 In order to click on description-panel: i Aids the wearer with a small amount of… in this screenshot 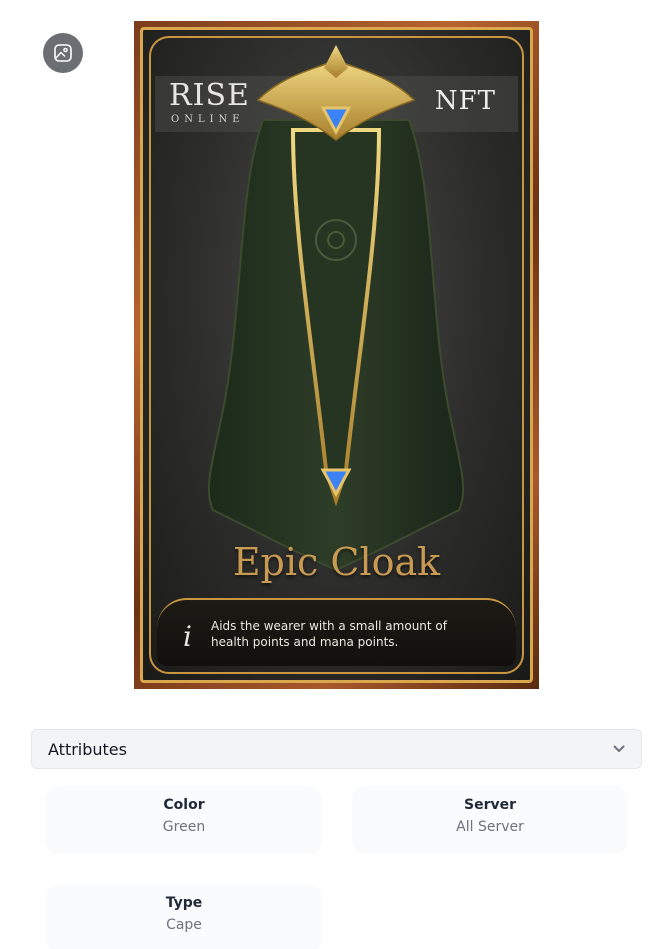, I will do `click(336, 632)`.